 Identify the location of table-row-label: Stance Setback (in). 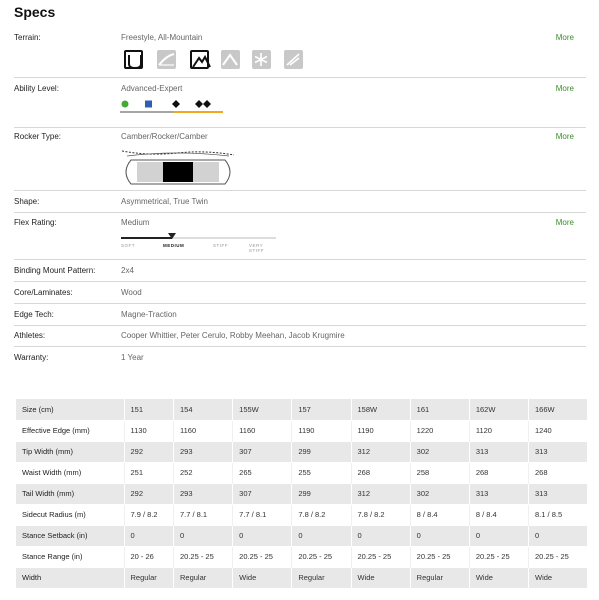
(70, 535).